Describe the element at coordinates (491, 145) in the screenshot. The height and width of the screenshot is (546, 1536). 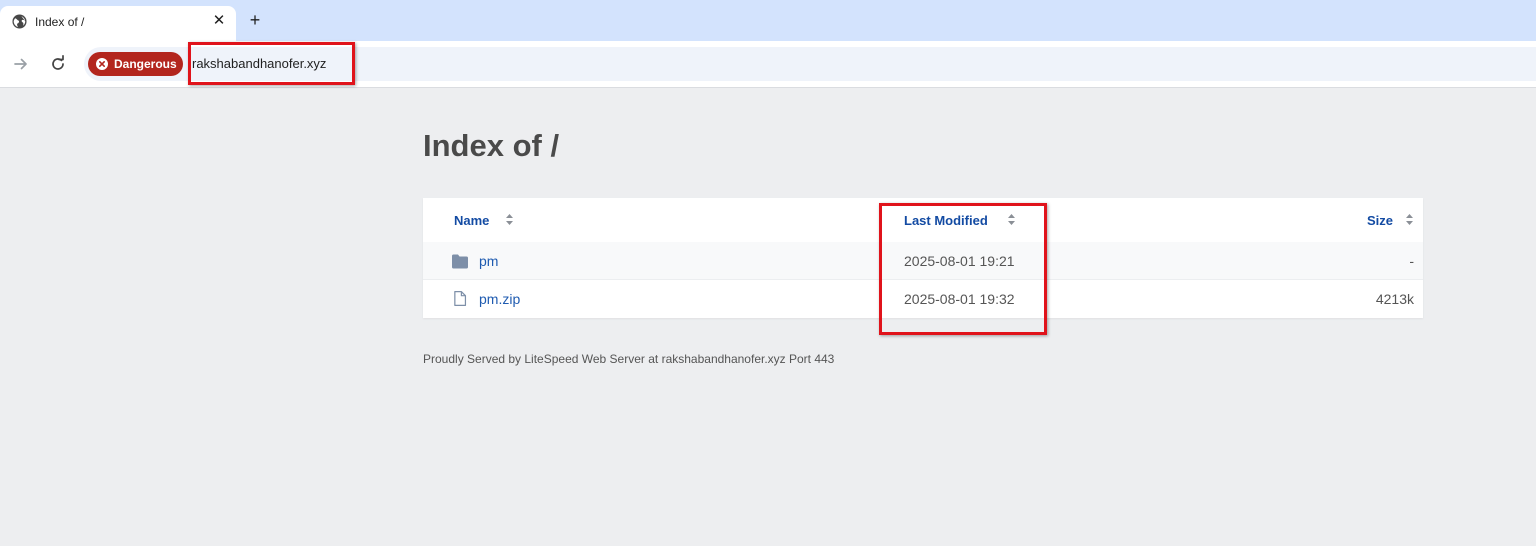
I see `page-title: Index of /` at that location.